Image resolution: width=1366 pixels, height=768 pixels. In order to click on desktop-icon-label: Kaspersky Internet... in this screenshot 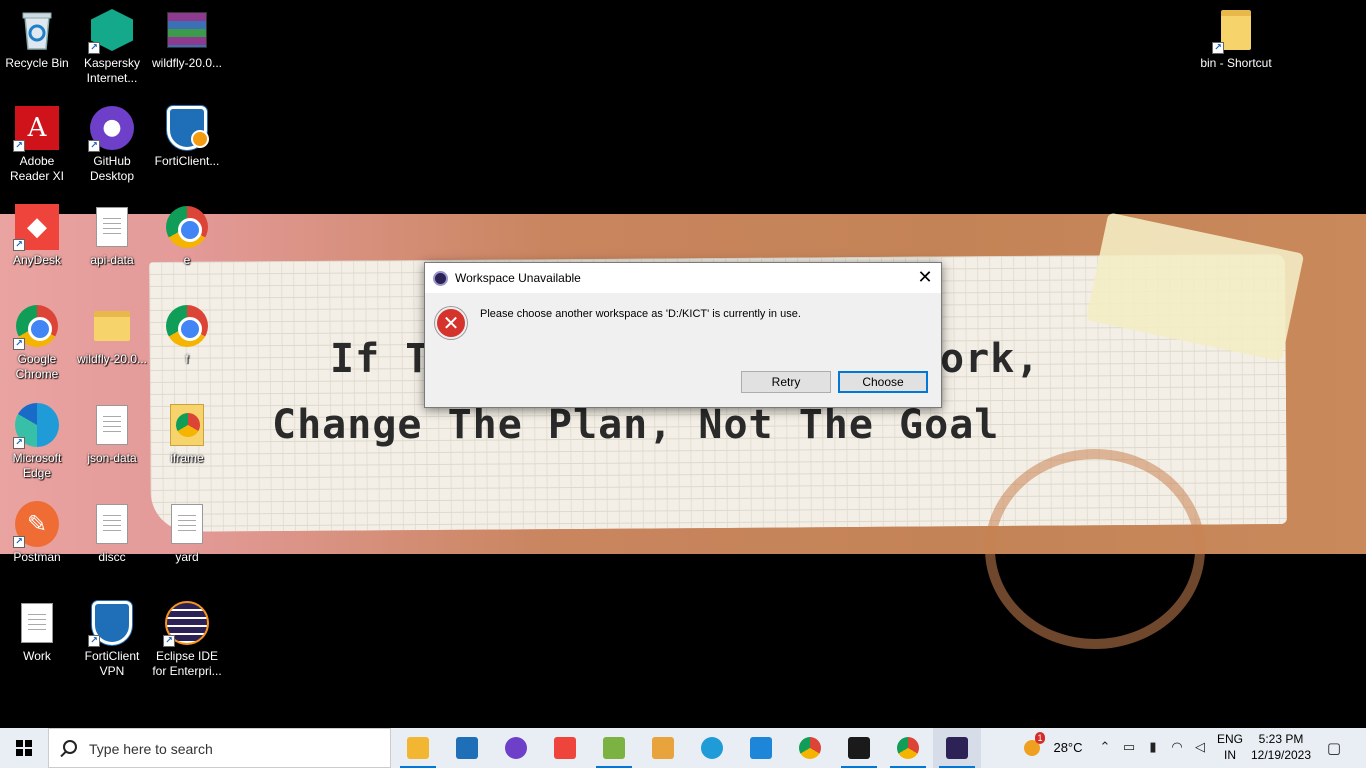, I will do `click(112, 70)`.